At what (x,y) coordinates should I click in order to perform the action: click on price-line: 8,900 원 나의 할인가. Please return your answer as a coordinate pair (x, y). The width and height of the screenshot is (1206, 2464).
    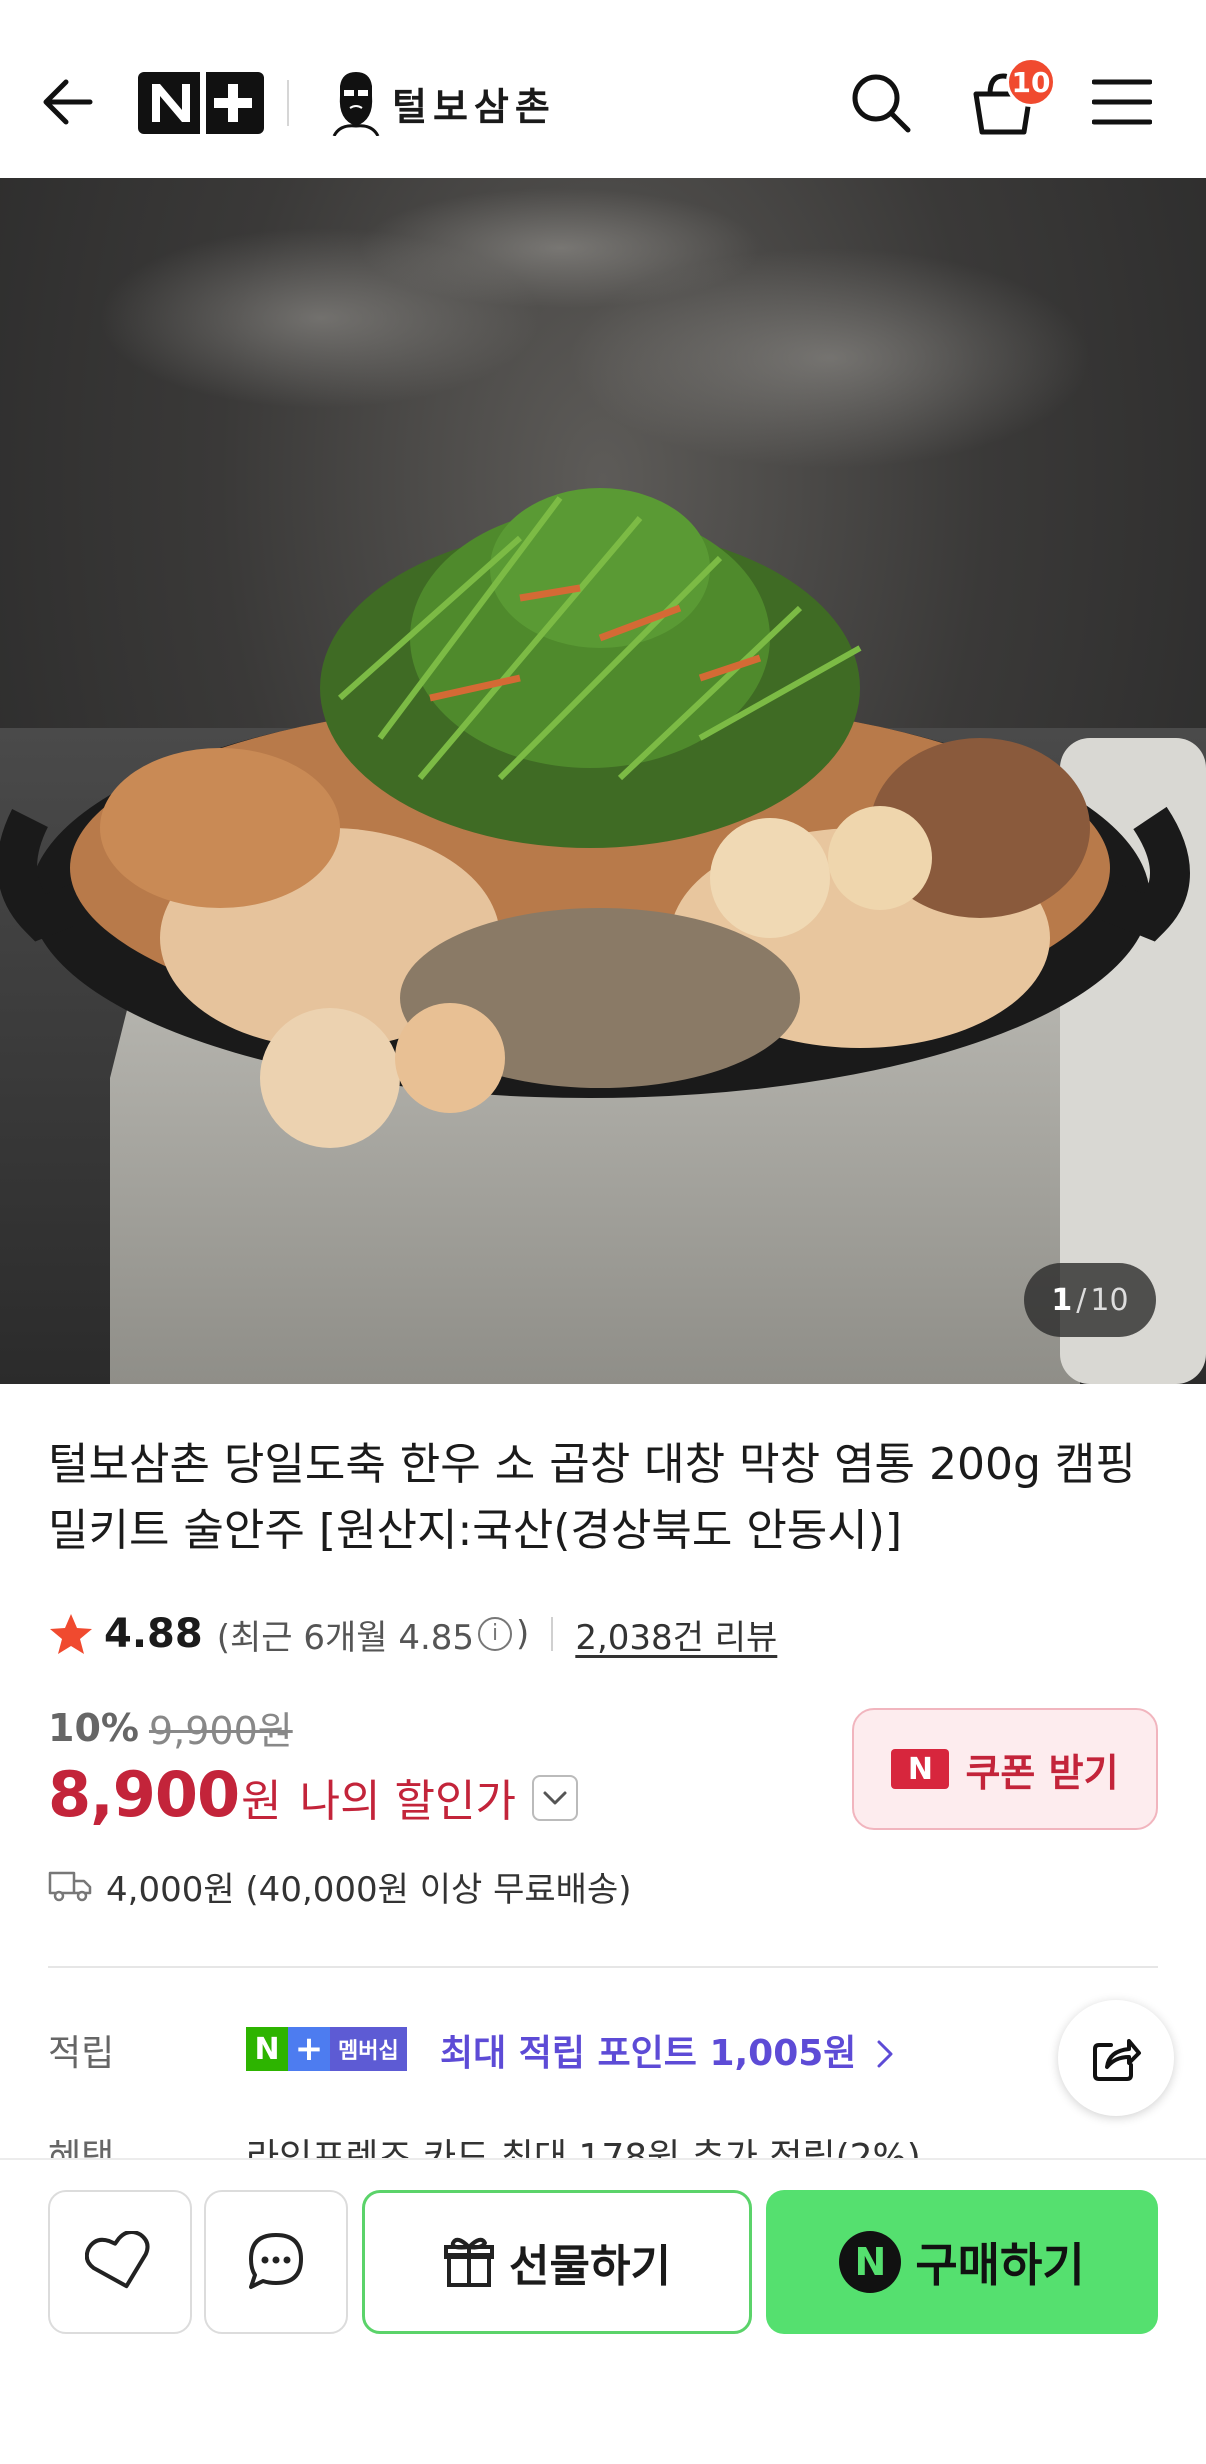
    Looking at the image, I should click on (313, 1798).